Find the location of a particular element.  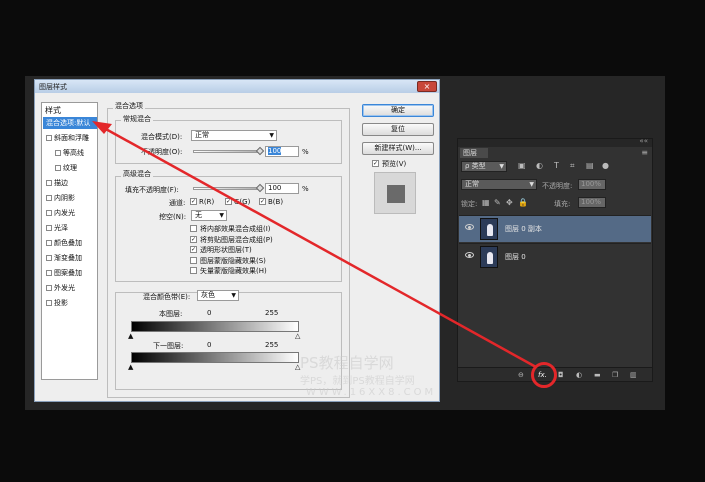

watermark-title: PS教程自学网 is located at coordinates (347, 363).